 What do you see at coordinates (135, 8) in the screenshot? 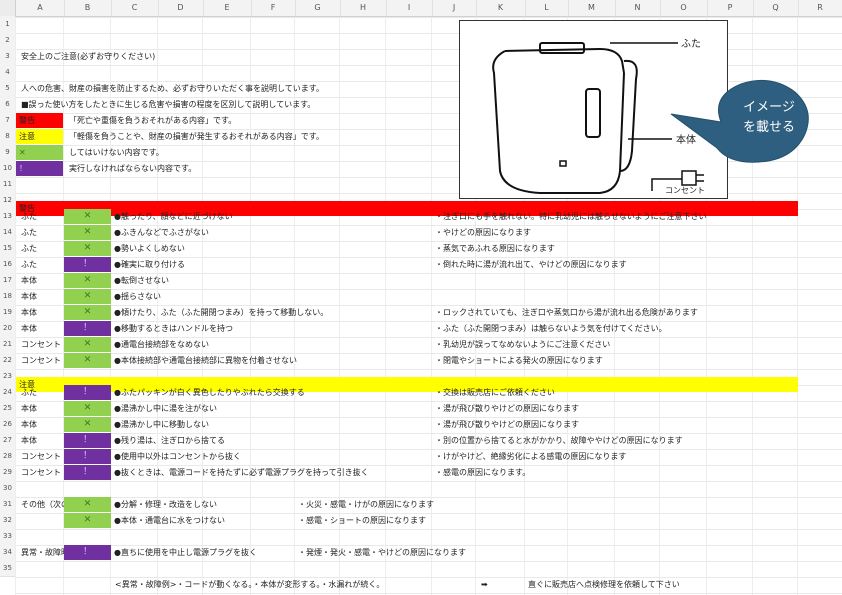
I see `column-header-c: C` at bounding box center [135, 8].